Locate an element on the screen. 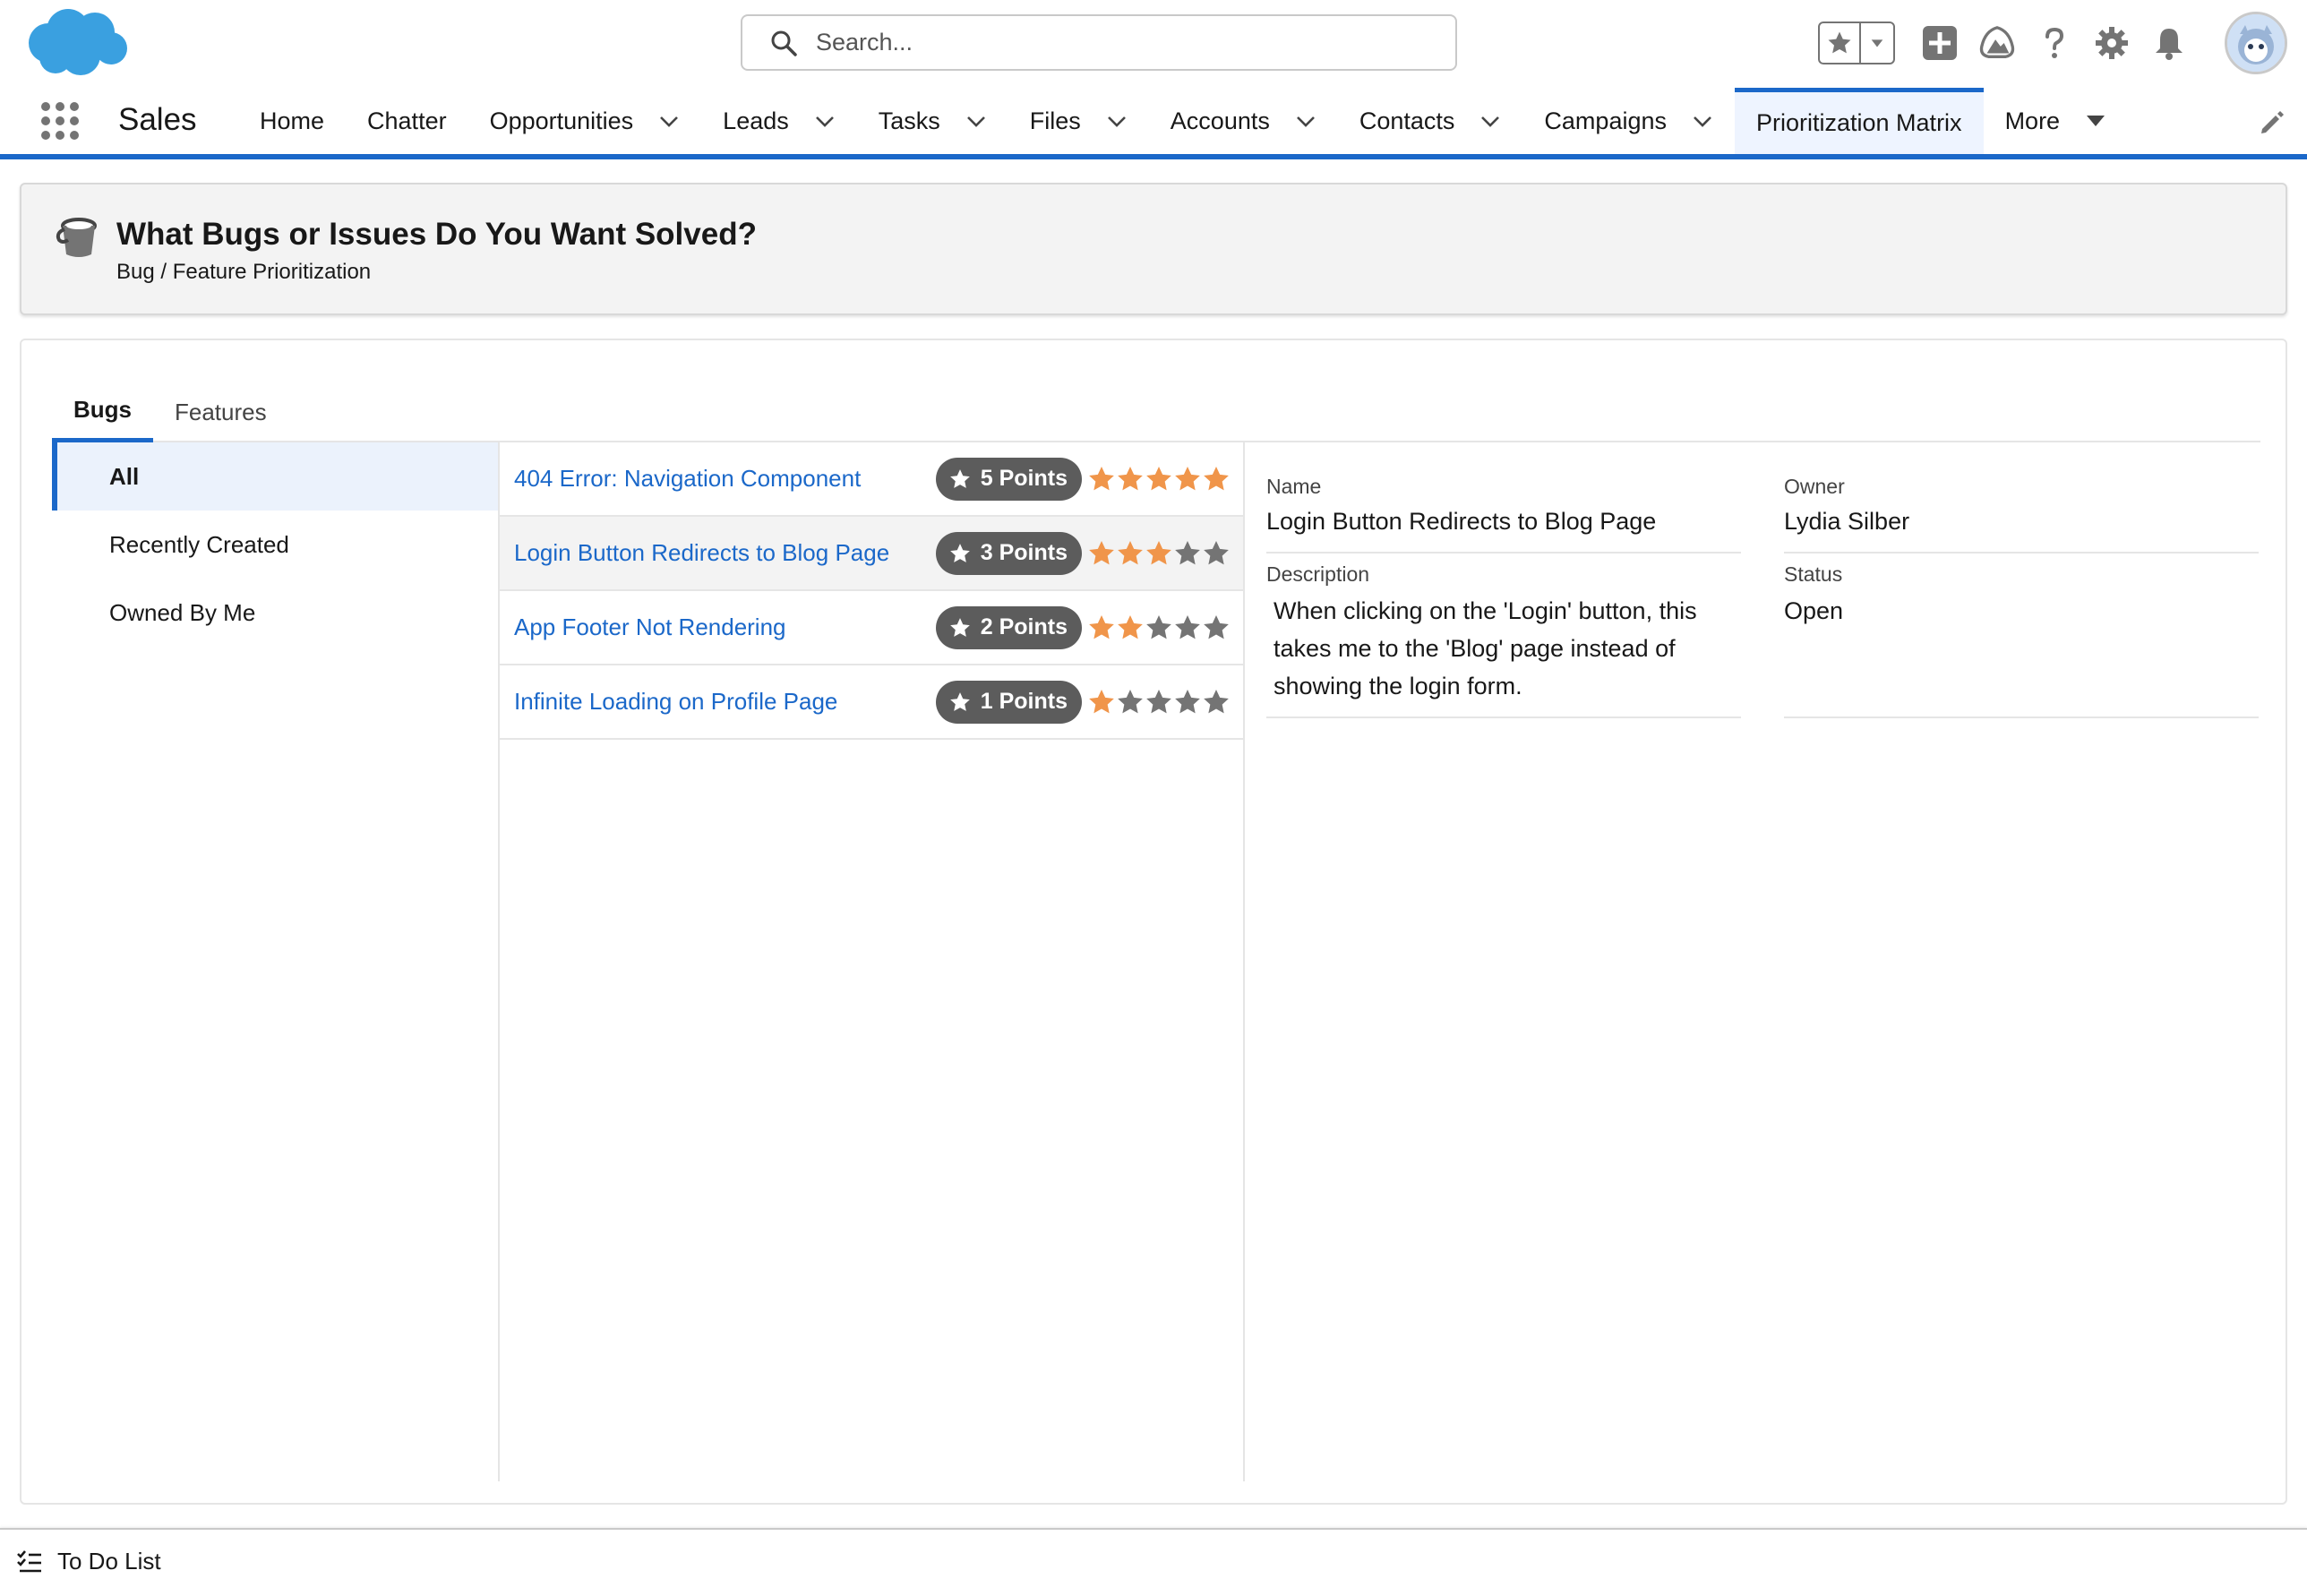  salesforce-cloud-logo is located at coordinates (77, 43).